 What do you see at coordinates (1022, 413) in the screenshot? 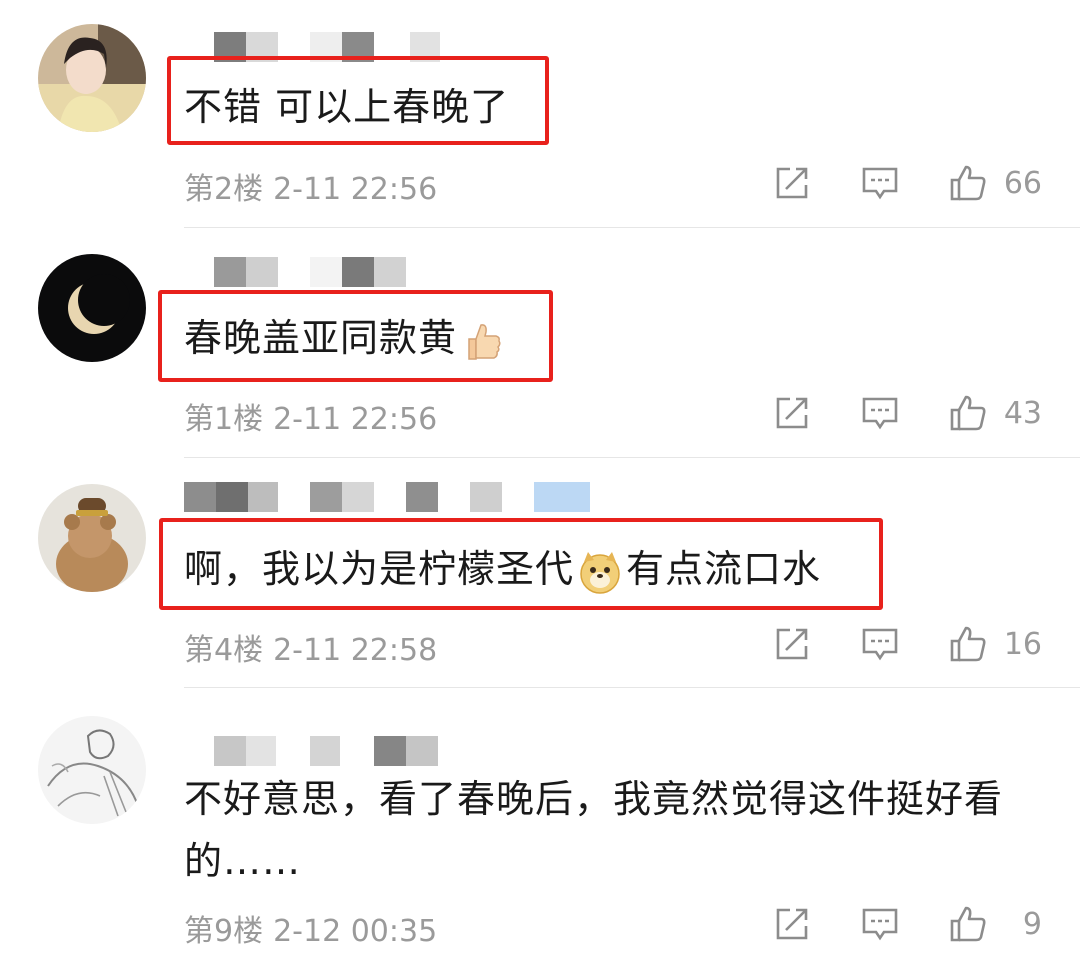
I see `like-count: 43` at bounding box center [1022, 413].